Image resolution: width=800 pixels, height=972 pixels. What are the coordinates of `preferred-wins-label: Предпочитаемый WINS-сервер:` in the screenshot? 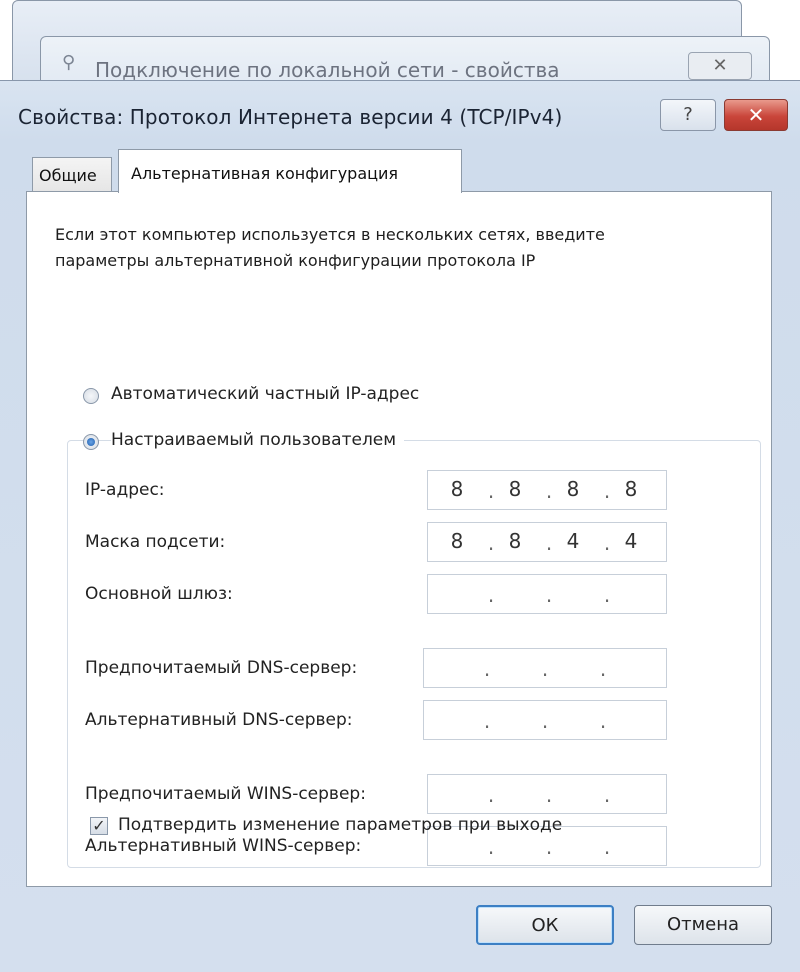 It's located at (225, 794).